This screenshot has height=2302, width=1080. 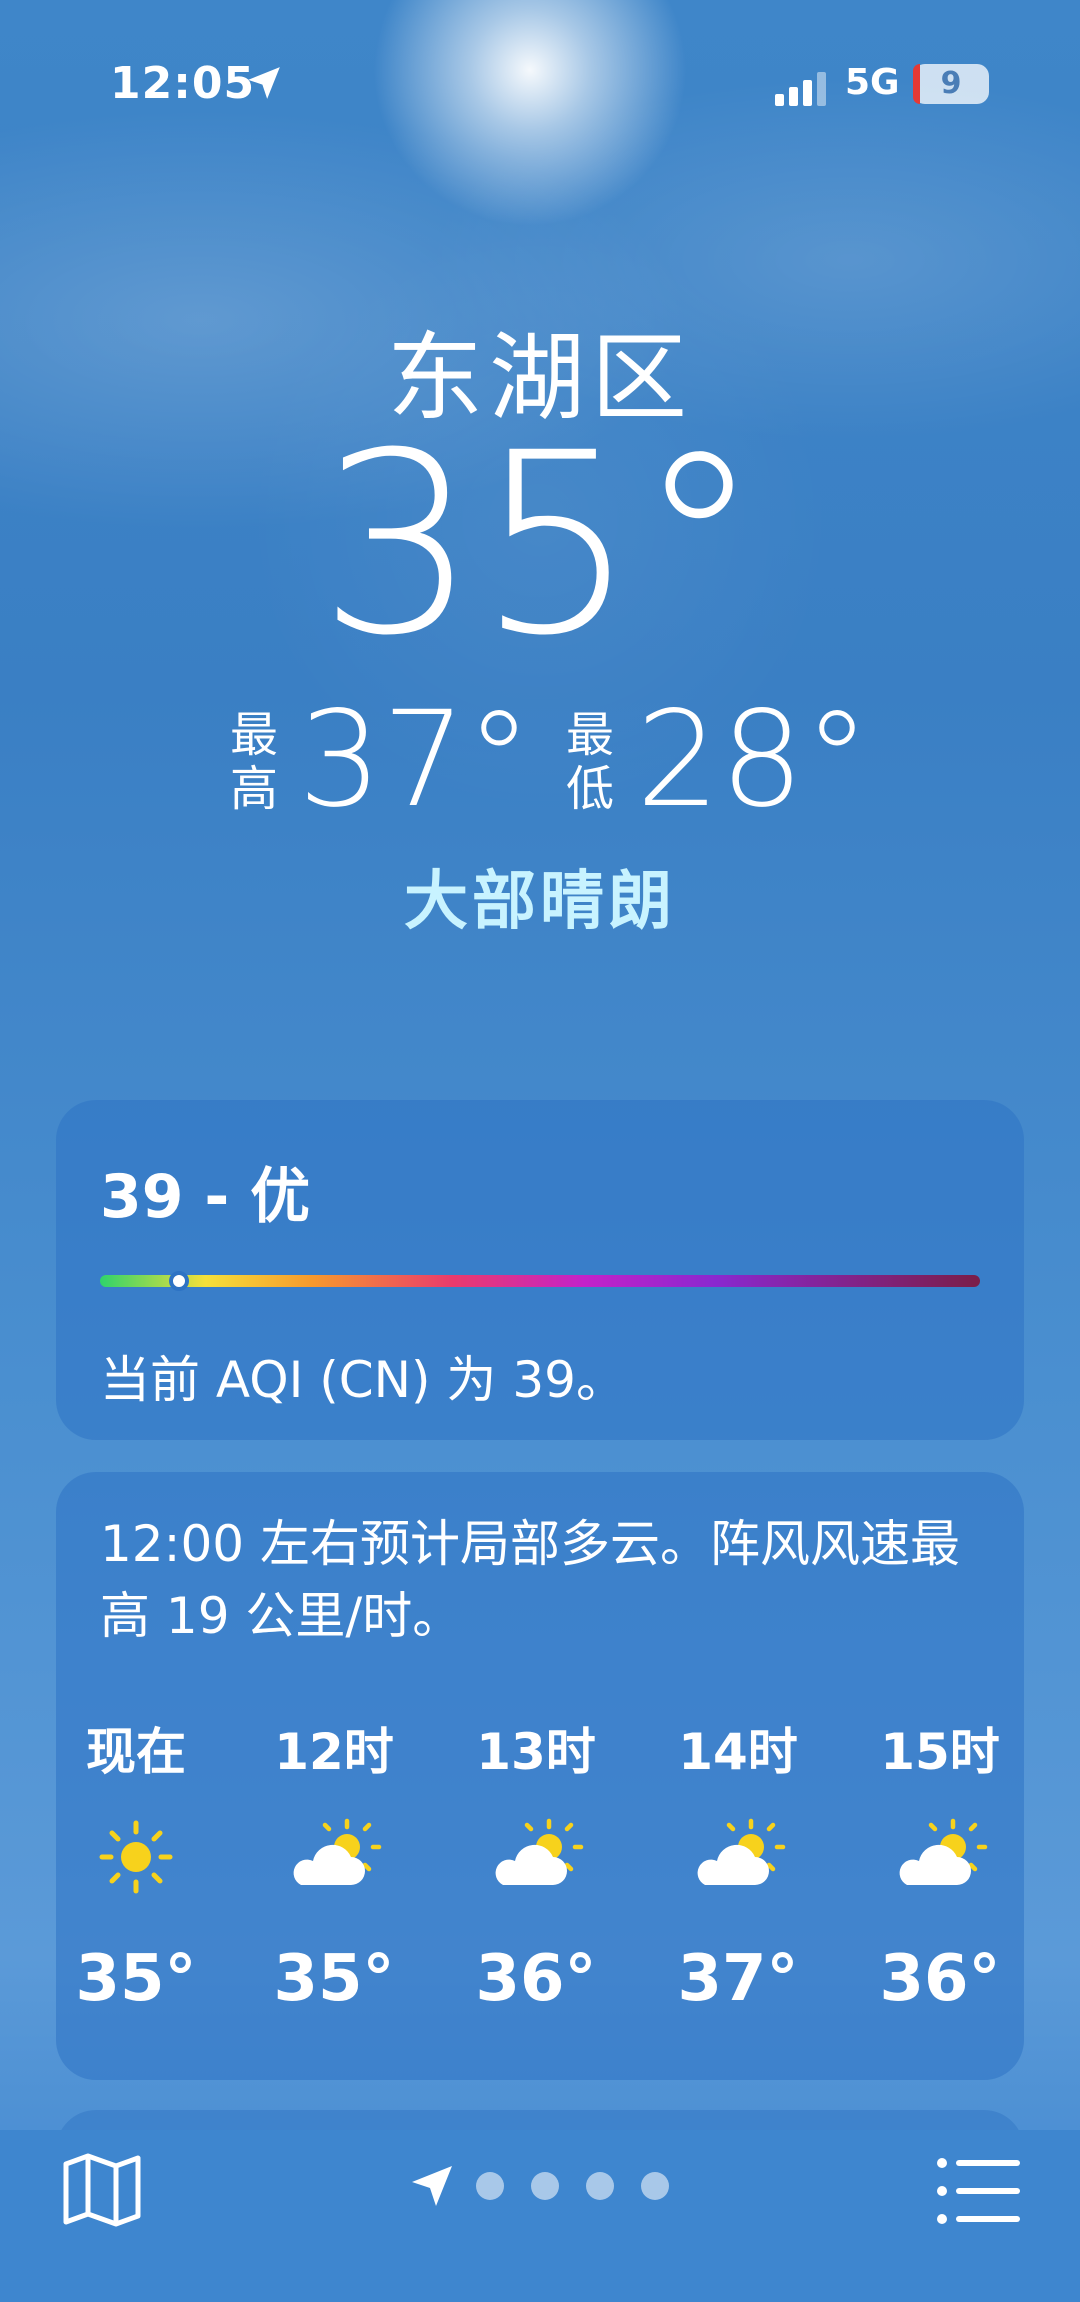 I want to click on low-value: 28°, so click(x=753, y=760).